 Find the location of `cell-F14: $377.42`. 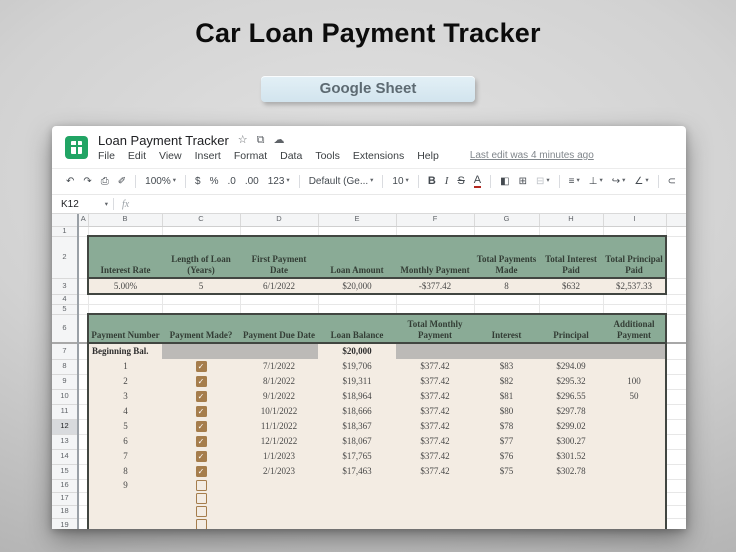

cell-F14: $377.42 is located at coordinates (435, 456).